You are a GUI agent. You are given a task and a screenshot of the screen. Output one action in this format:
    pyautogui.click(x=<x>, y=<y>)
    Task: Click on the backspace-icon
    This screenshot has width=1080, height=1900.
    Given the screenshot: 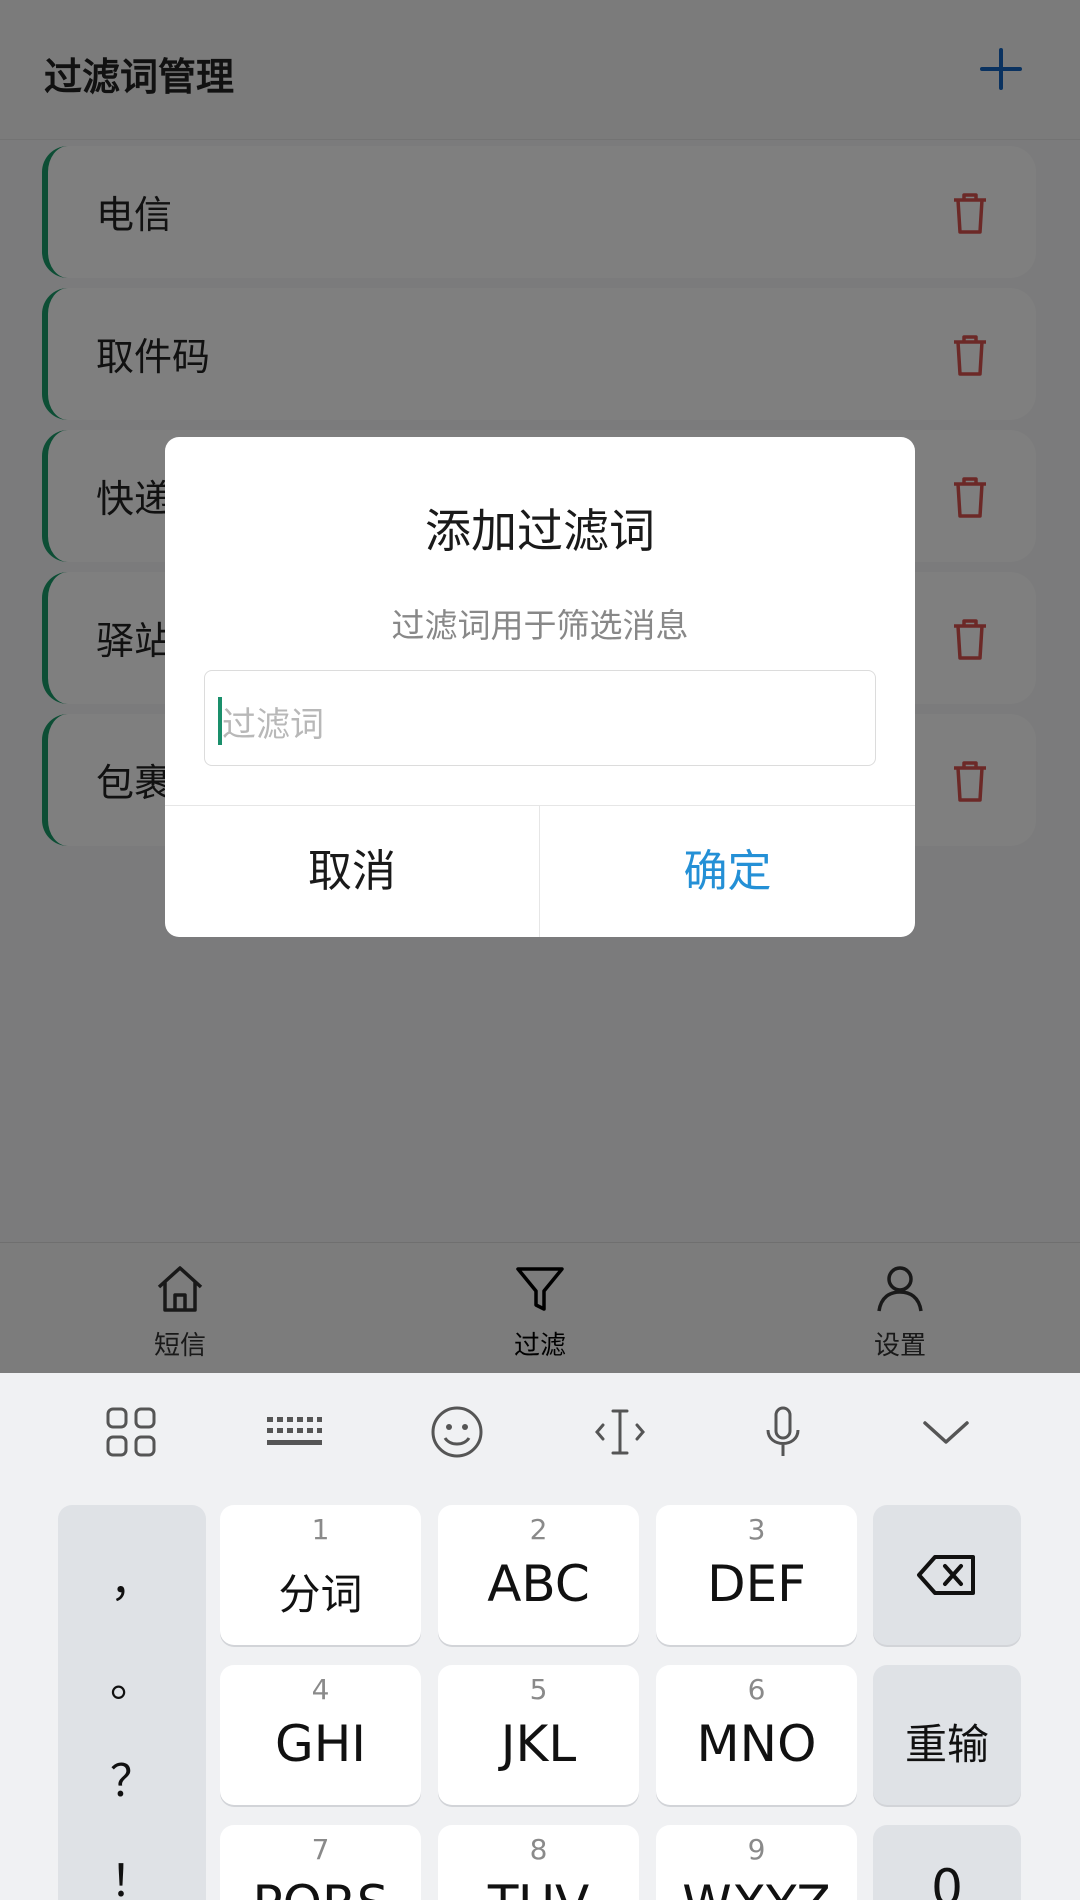 What is the action you would take?
    pyautogui.click(x=946, y=1575)
    